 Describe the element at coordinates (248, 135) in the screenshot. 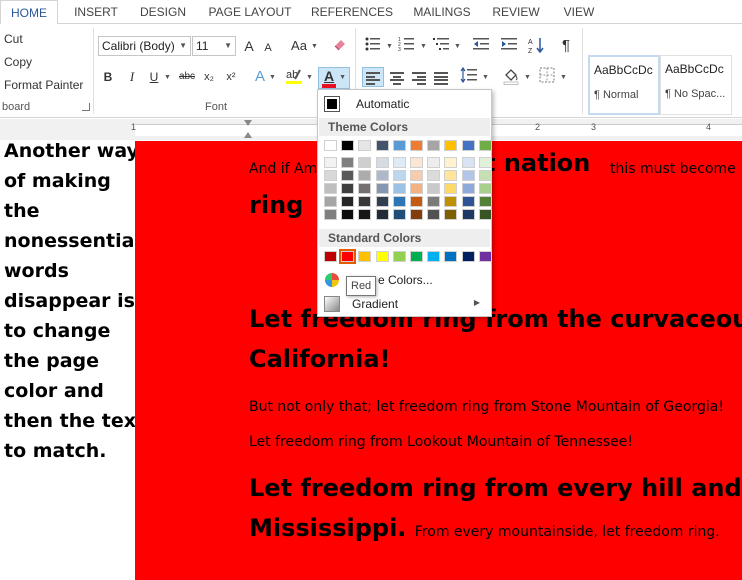

I see `hanging-indent-marker` at that location.